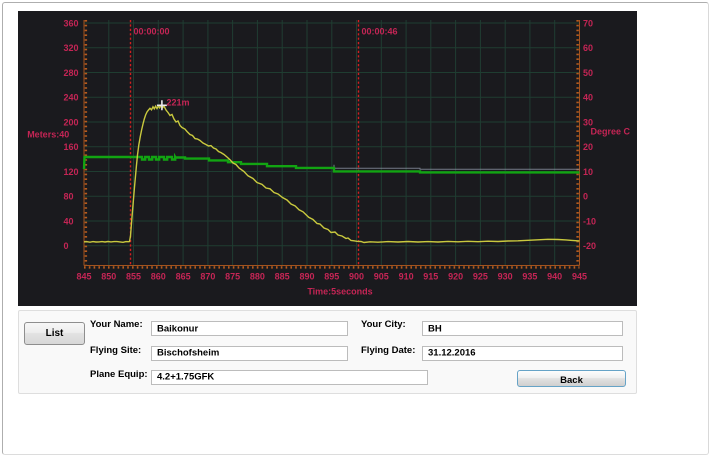 This screenshot has height=458, width=711. I want to click on svg-text: 910, so click(406, 276).